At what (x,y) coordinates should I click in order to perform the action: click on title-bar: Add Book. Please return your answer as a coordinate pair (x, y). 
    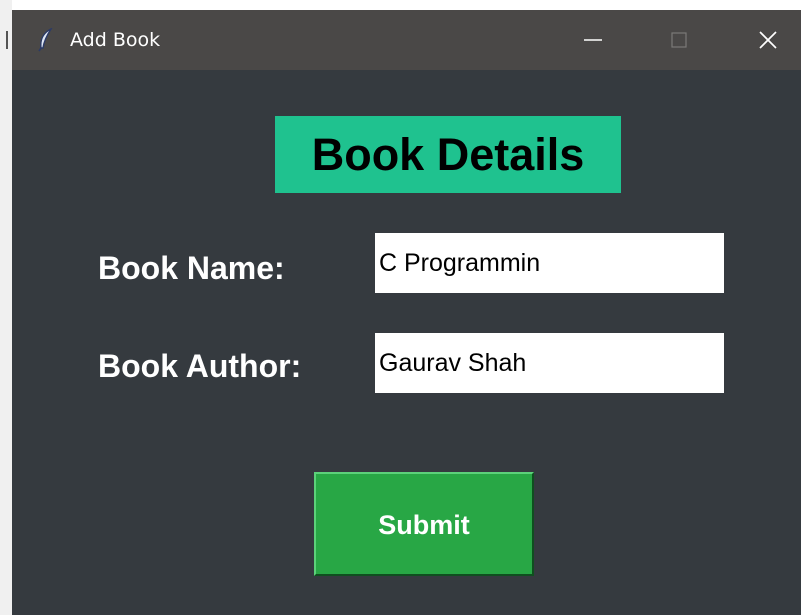
    Looking at the image, I should click on (406, 40).